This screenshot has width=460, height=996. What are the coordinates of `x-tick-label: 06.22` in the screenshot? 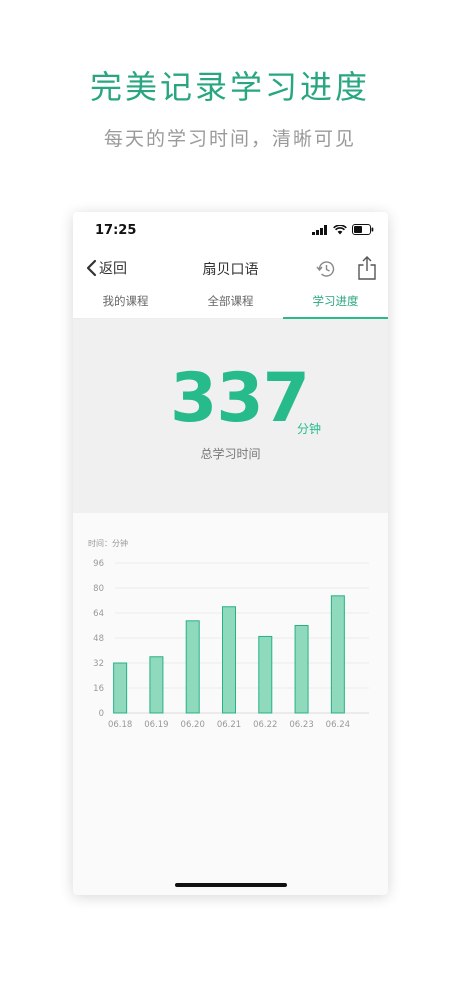 It's located at (265, 725).